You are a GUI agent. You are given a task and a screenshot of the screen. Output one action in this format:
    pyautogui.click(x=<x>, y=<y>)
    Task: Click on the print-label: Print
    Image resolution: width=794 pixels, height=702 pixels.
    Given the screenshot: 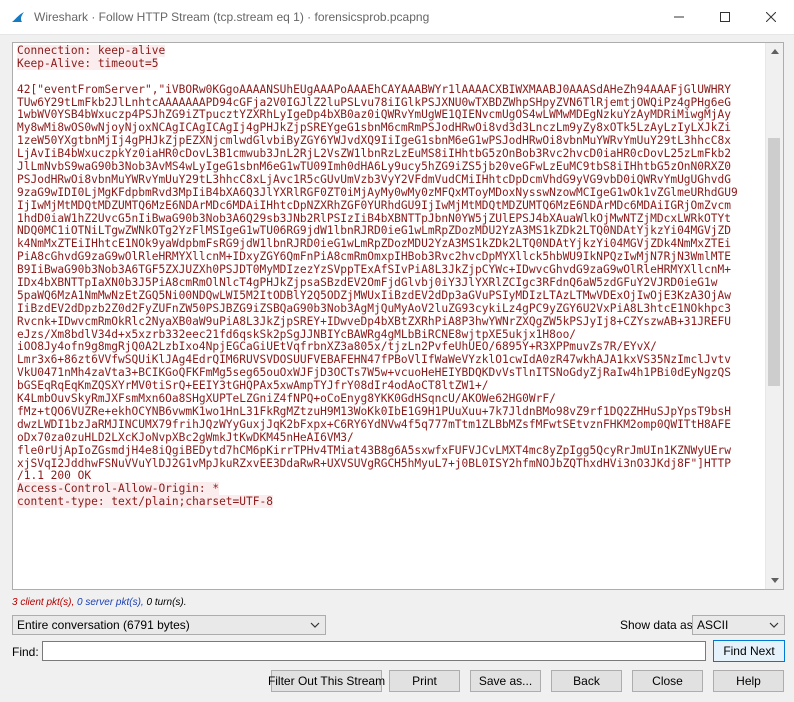 What is the action you would take?
    pyautogui.click(x=424, y=681)
    